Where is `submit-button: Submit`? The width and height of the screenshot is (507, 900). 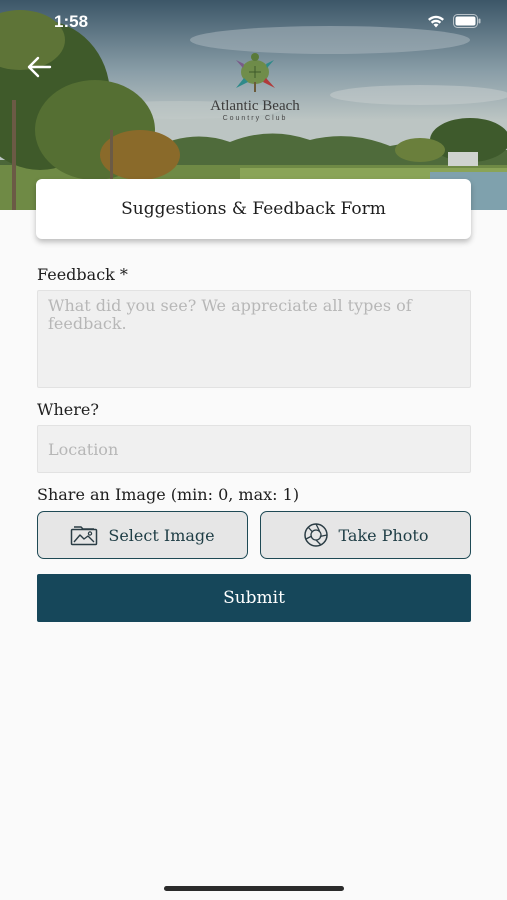
submit-button: Submit is located at coordinates (254, 598).